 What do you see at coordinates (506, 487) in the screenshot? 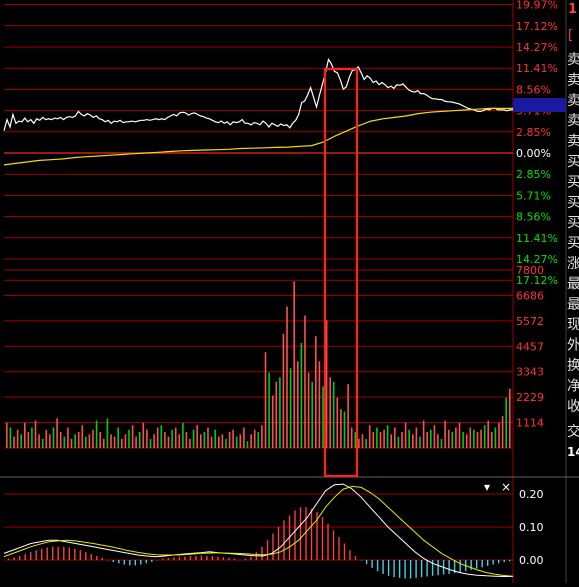
I see `indicator-close-icon: ×` at bounding box center [506, 487].